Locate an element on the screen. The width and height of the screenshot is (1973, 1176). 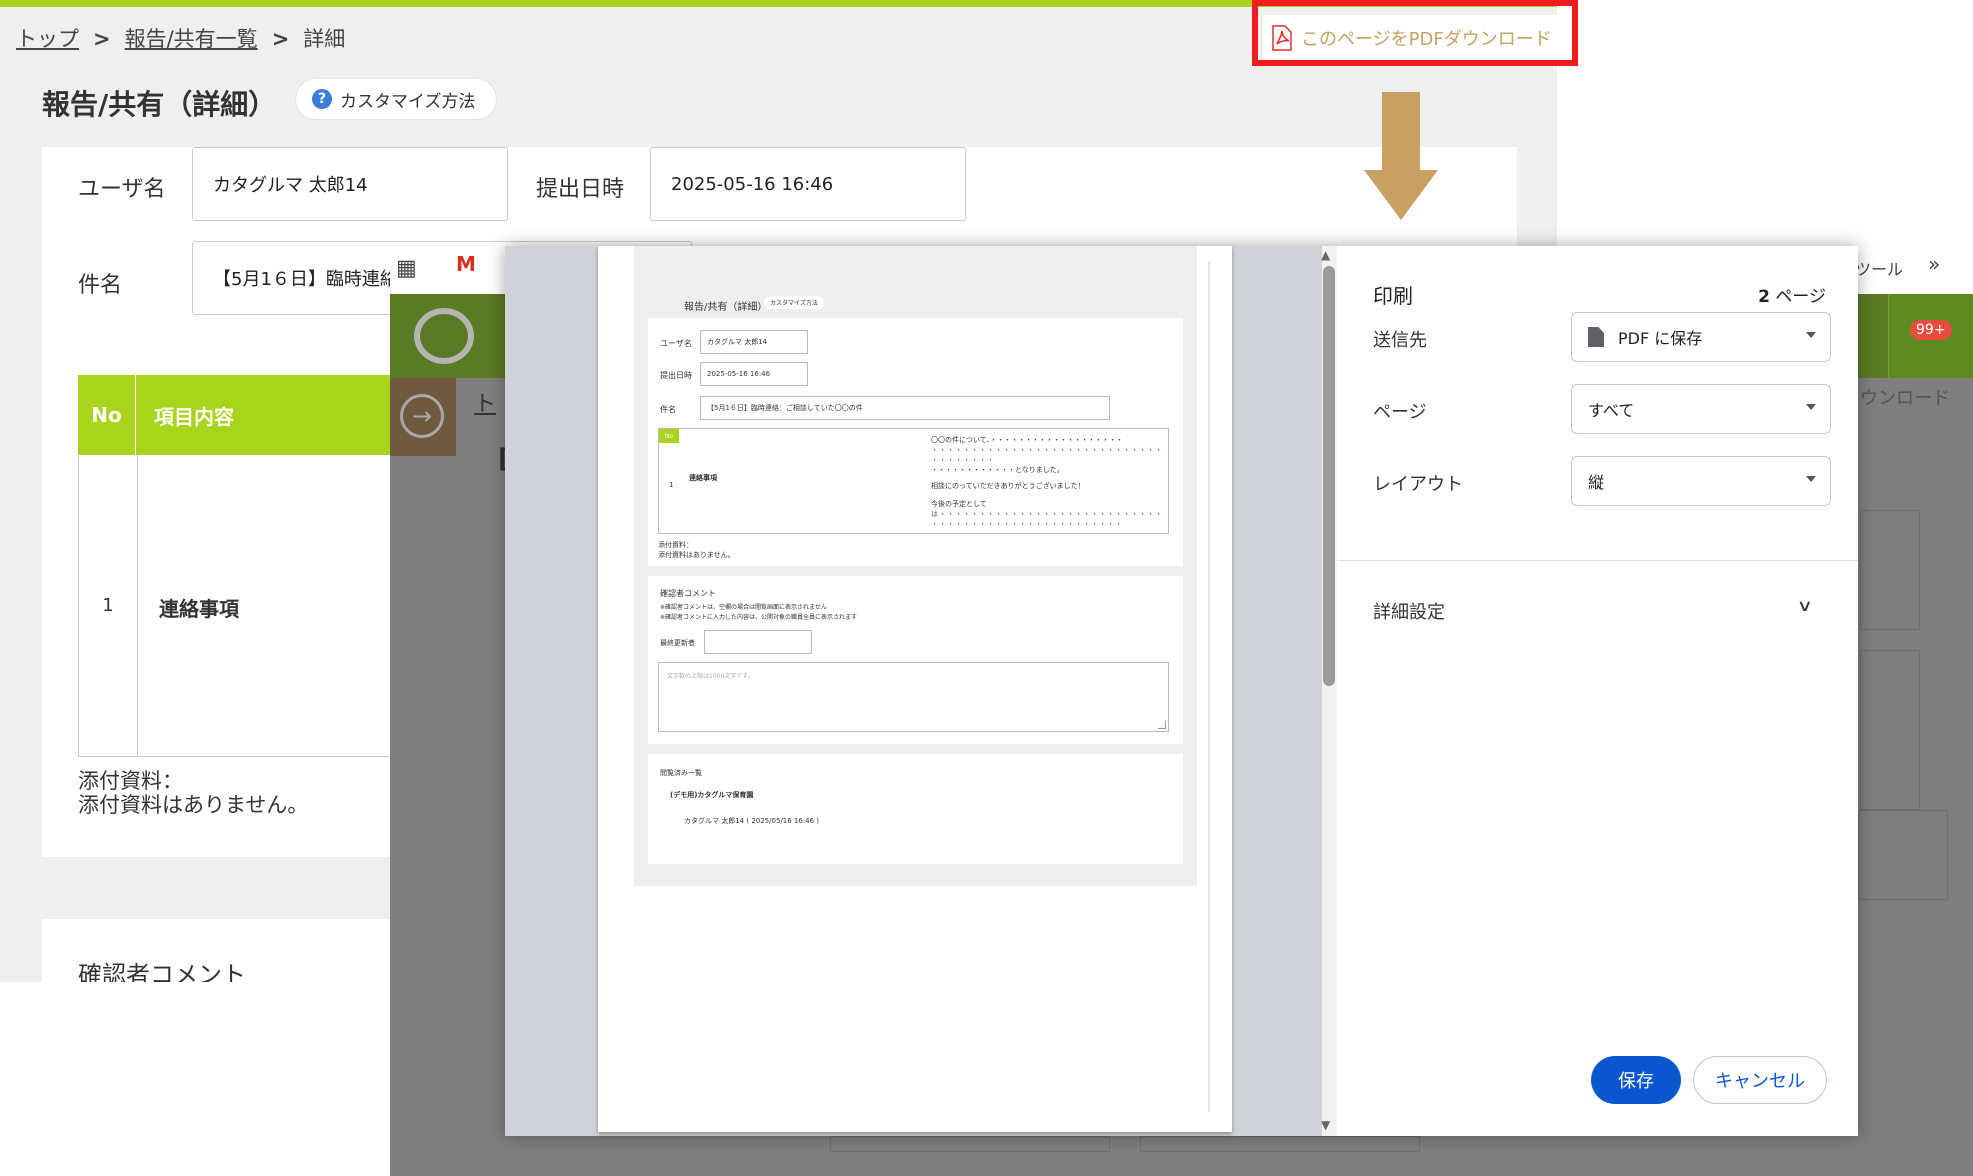
submitted-at-label: 提出日時 is located at coordinates (580, 189).